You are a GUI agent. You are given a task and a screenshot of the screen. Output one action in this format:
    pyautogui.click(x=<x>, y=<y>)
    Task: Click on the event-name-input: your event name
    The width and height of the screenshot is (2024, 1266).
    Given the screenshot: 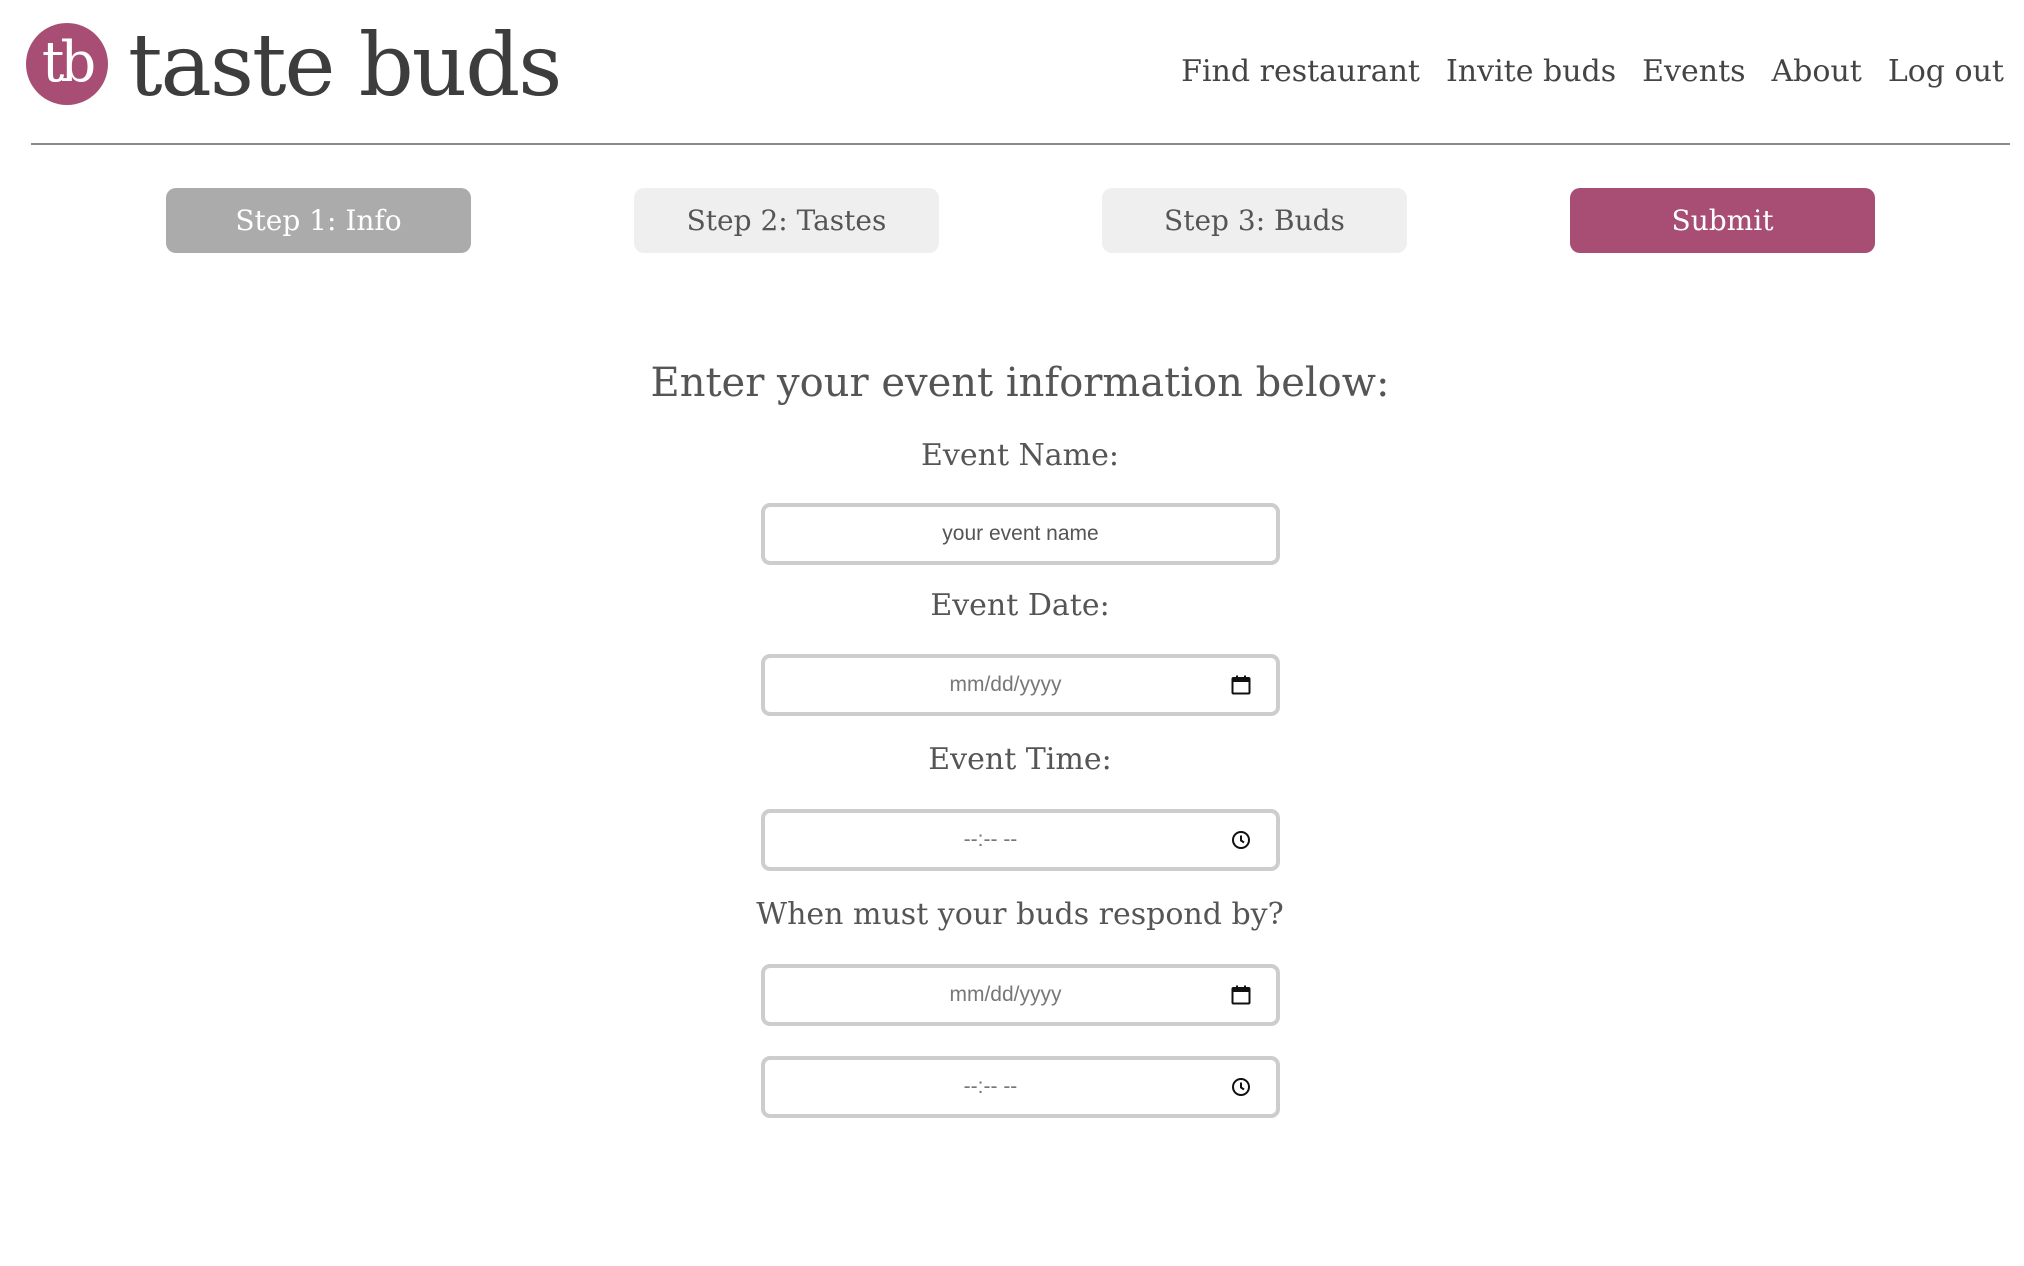 What is the action you would take?
    pyautogui.click(x=1020, y=534)
    